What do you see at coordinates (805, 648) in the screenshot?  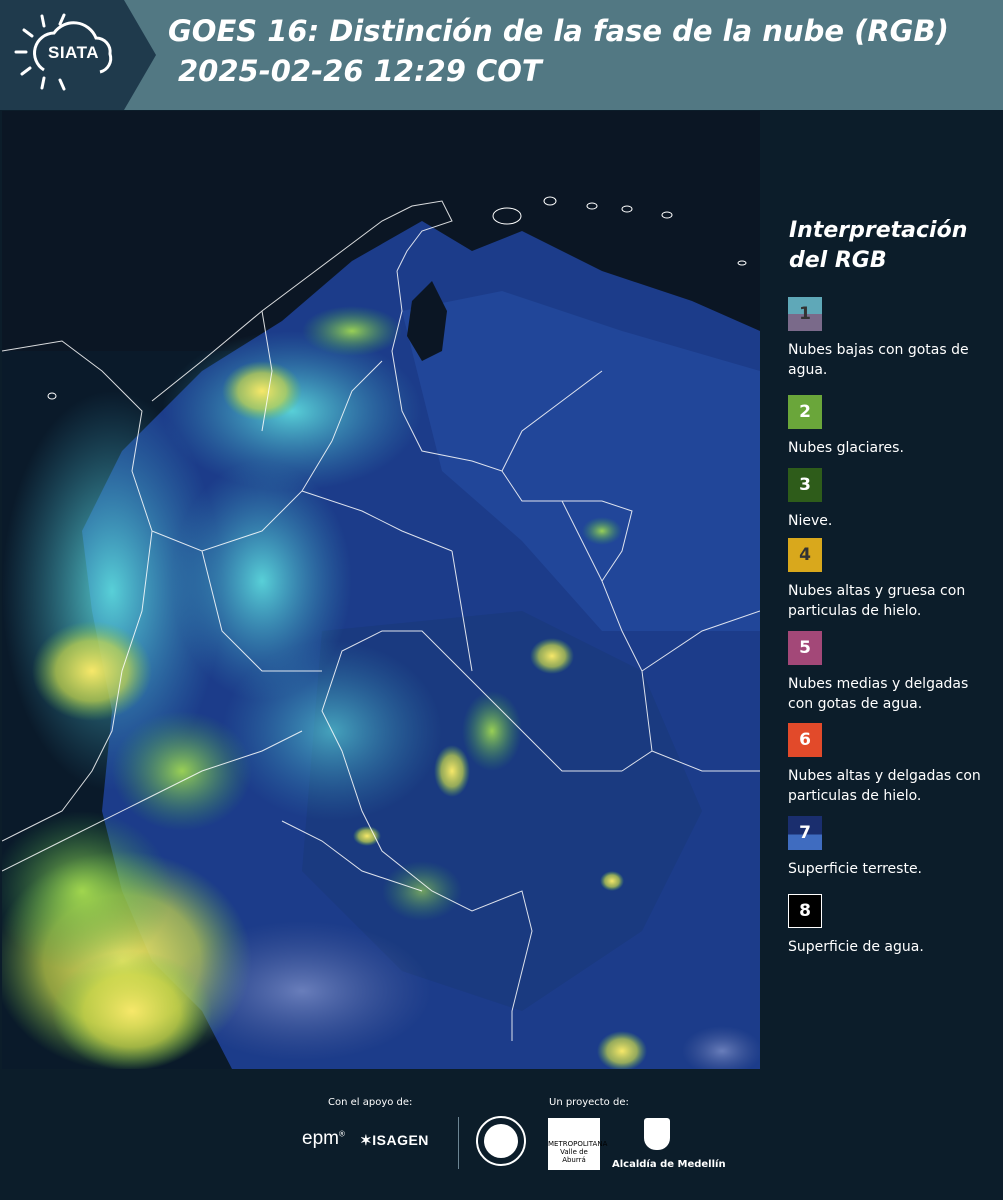 I see `legend-swatch: 5` at bounding box center [805, 648].